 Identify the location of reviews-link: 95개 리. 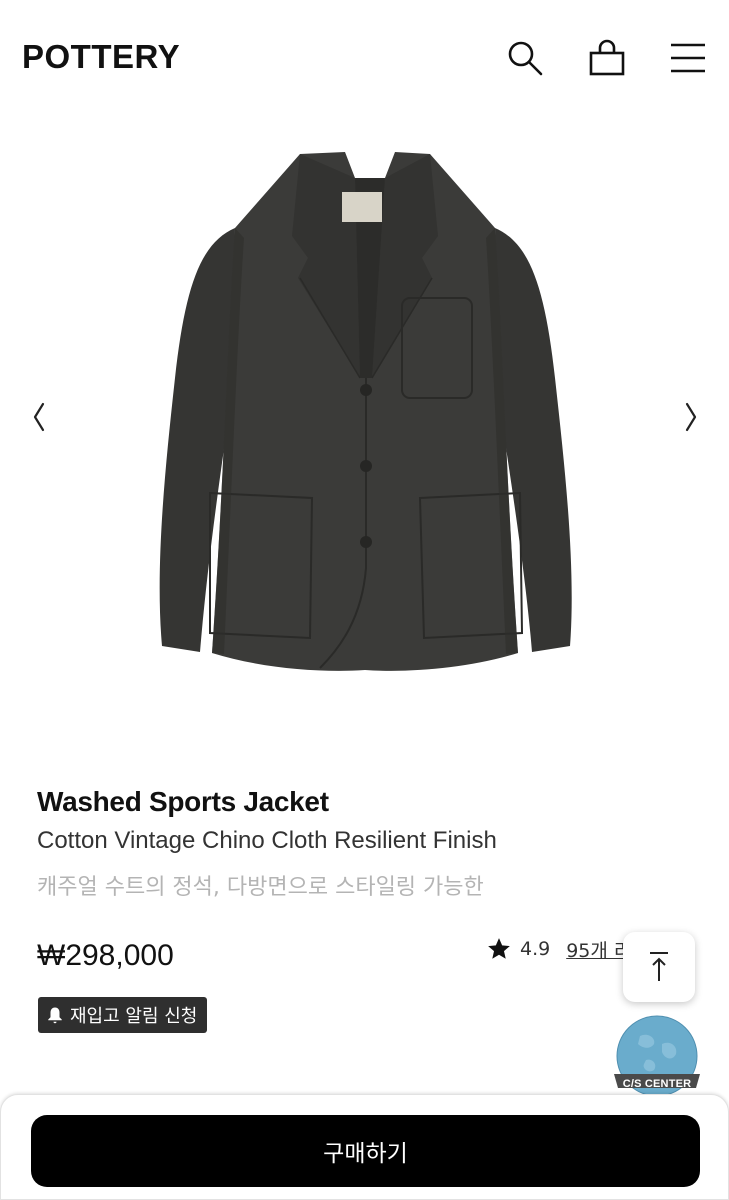
(598, 949).